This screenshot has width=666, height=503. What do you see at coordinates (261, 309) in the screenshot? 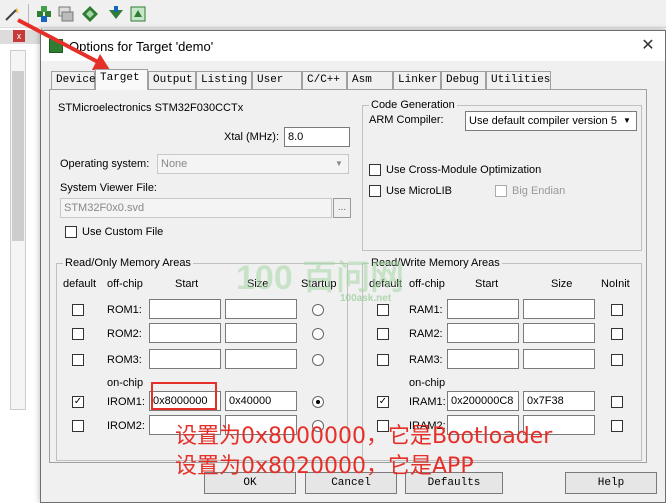
I see `rom1-size-input` at bounding box center [261, 309].